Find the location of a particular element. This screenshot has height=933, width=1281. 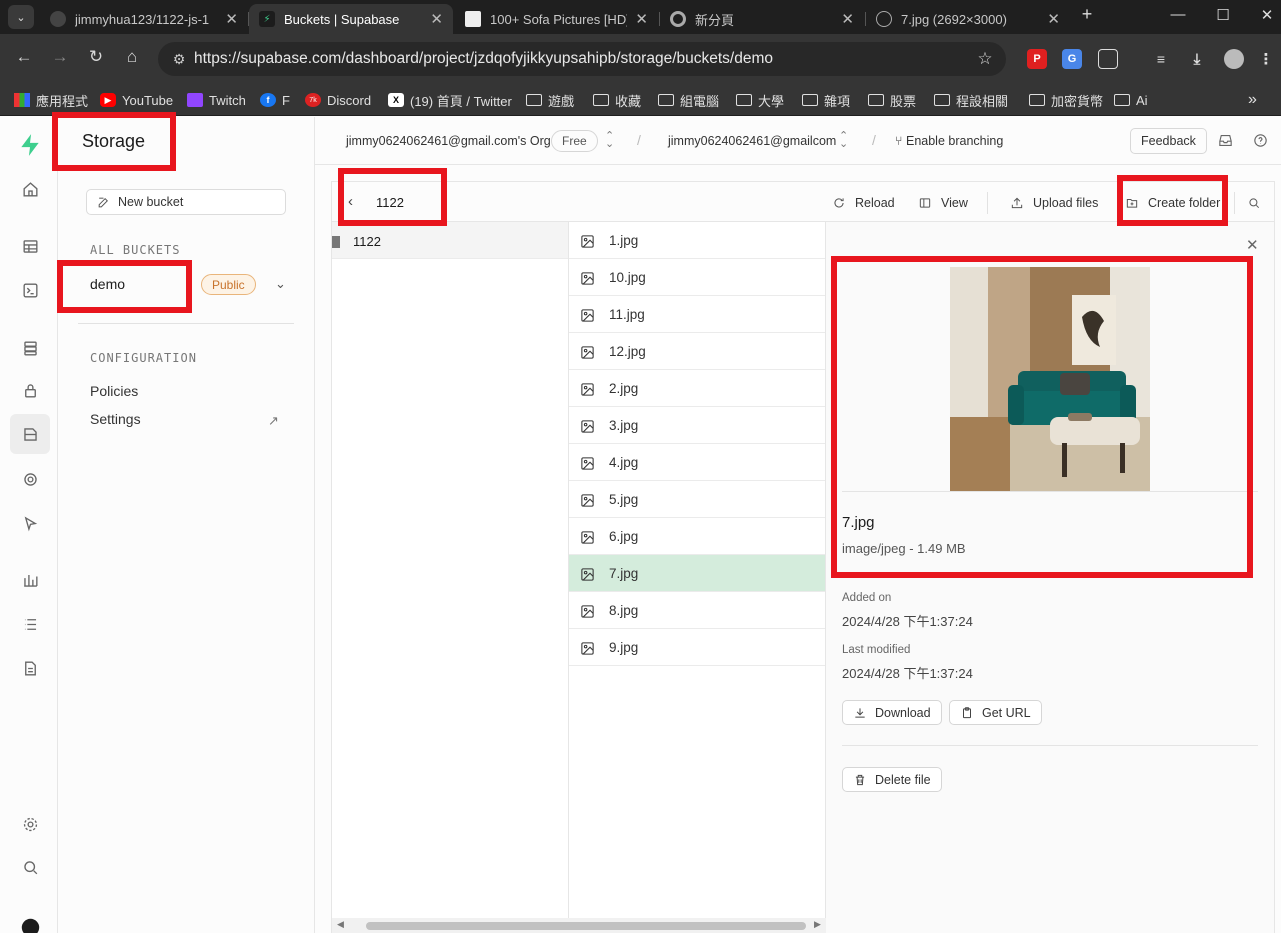

file-item: 1.jpg is located at coordinates (697, 240).